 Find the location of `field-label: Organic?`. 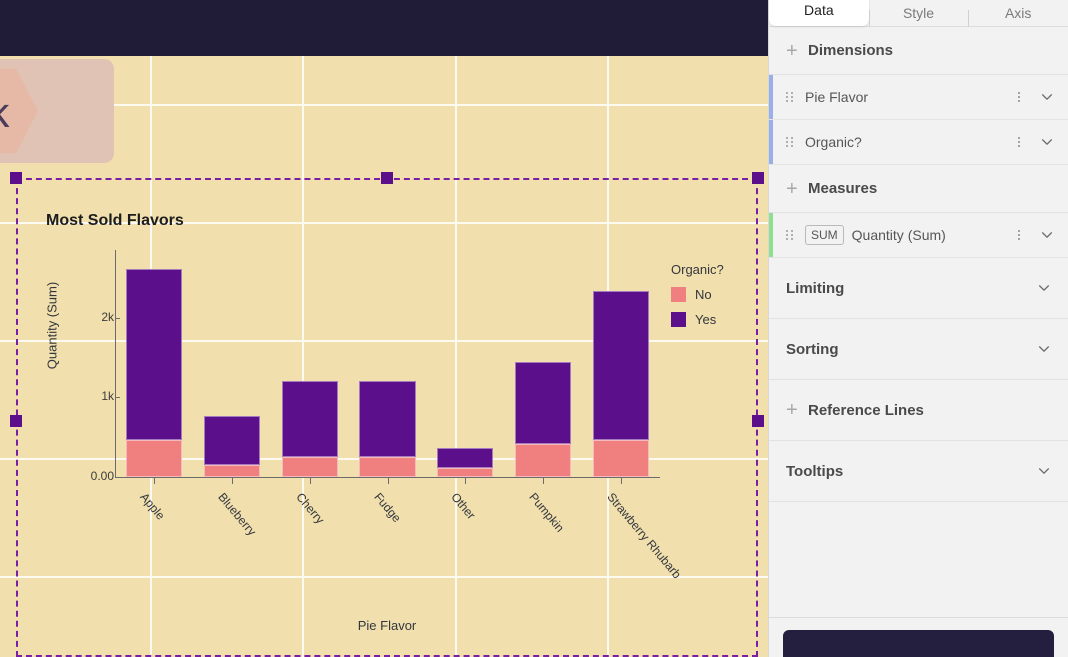

field-label: Organic? is located at coordinates (833, 142).